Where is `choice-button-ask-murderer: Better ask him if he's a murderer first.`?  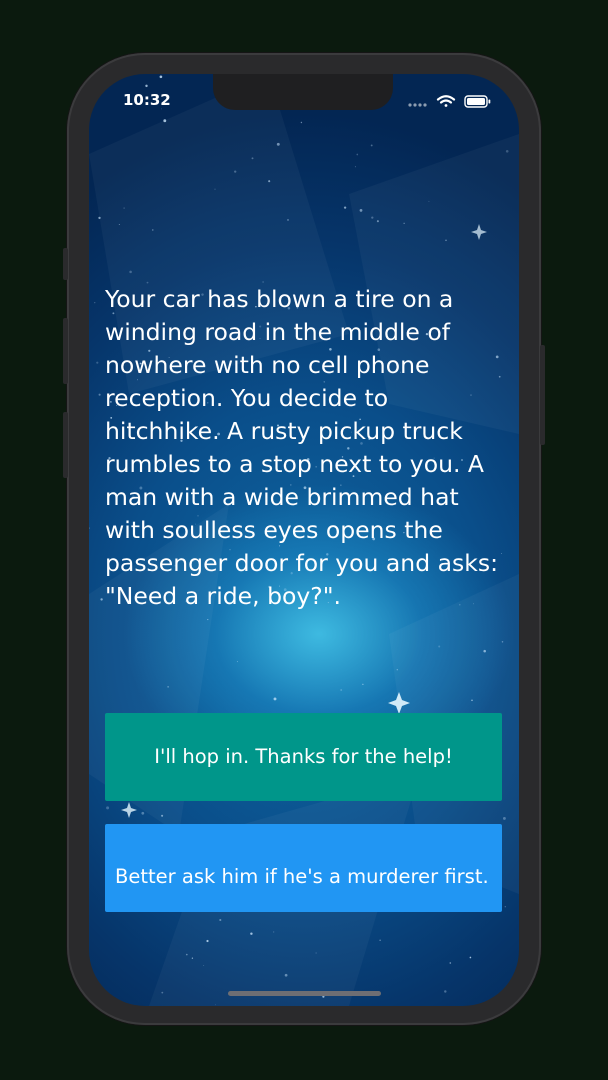 choice-button-ask-murderer: Better ask him if he's a murderer first. is located at coordinates (303, 868).